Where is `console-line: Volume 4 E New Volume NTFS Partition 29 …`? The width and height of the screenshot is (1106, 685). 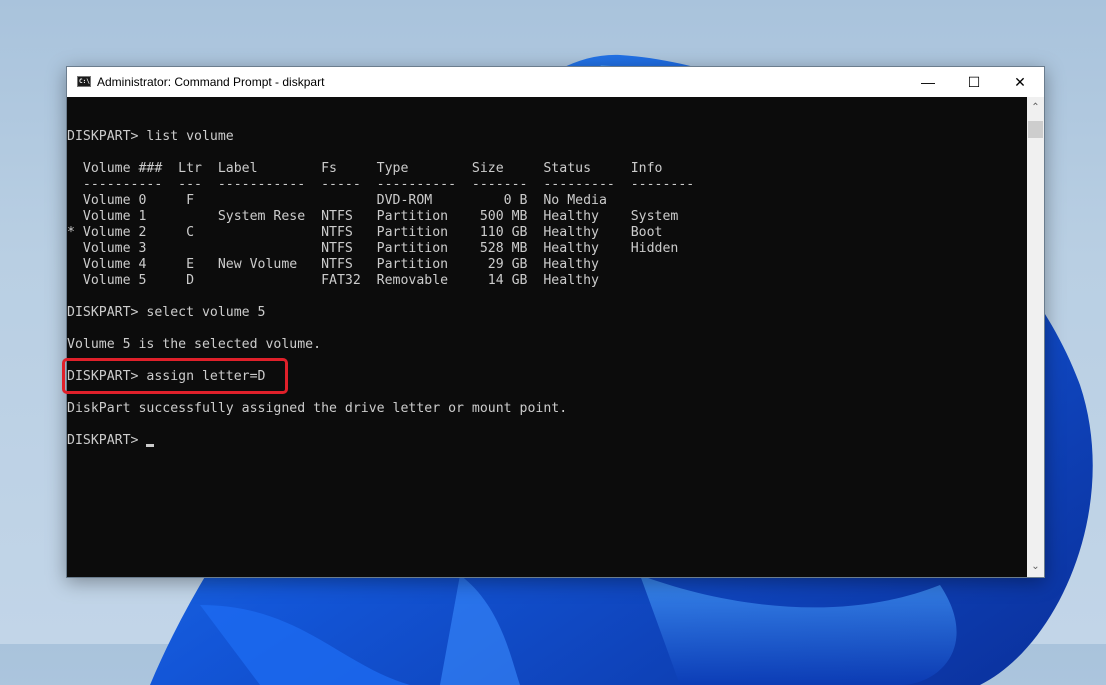
console-line: Volume 4 E New Volume NTFS Partition 29 … is located at coordinates (333, 264).